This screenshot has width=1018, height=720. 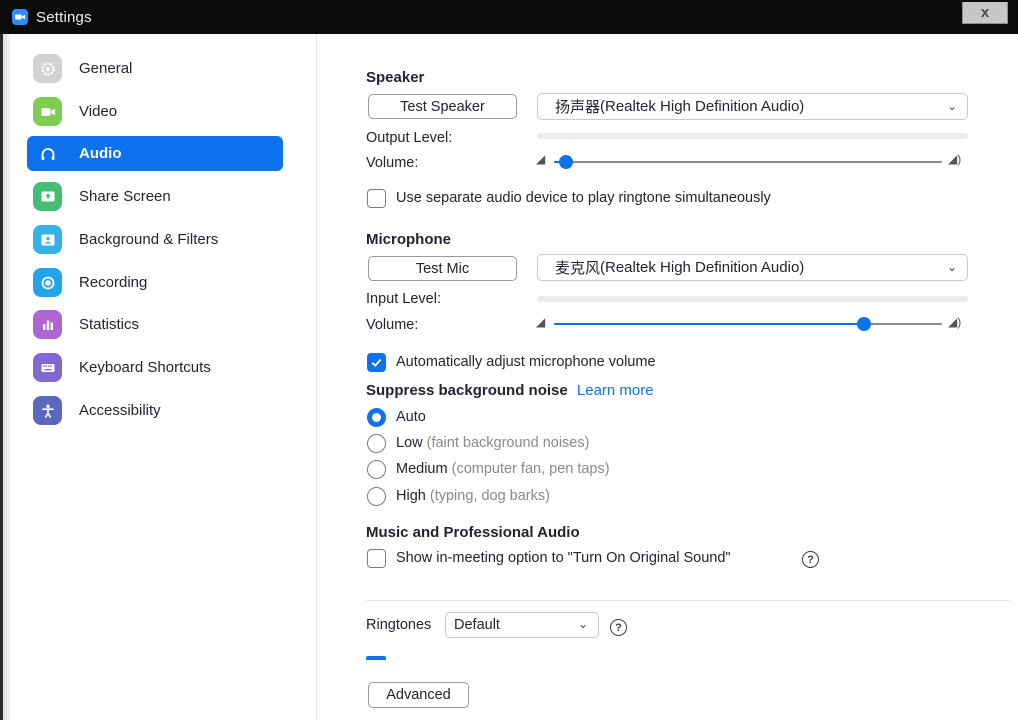 I want to click on gear-icon, so click(x=47, y=68).